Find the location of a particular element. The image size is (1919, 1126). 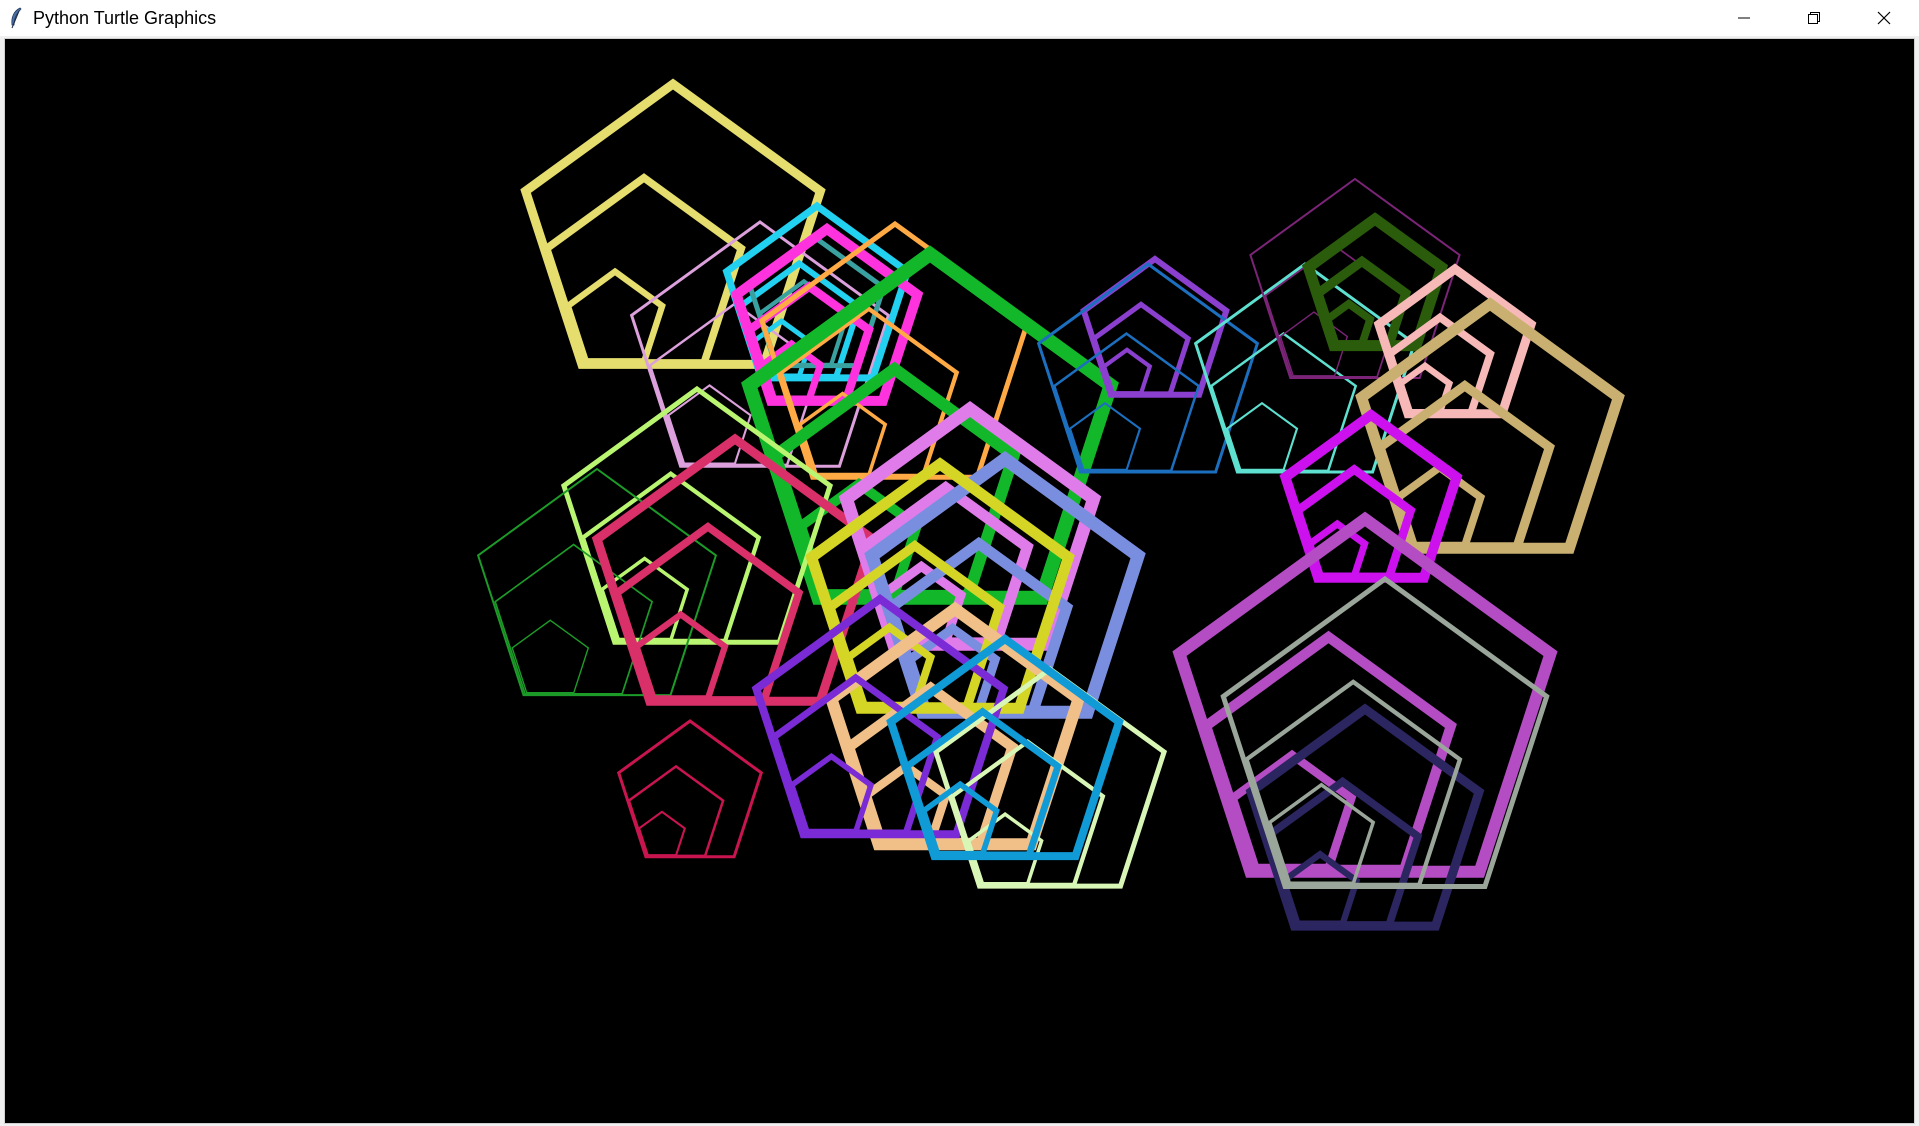

minimize-button is located at coordinates (1744, 18).